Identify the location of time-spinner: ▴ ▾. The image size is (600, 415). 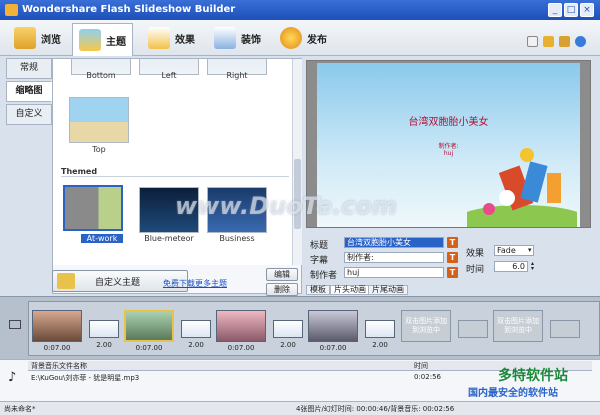
(532, 266).